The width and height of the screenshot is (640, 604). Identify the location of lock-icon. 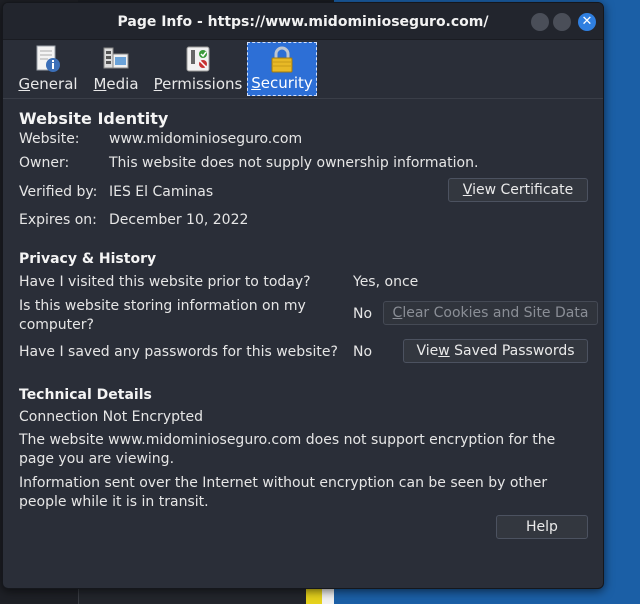
(282, 59).